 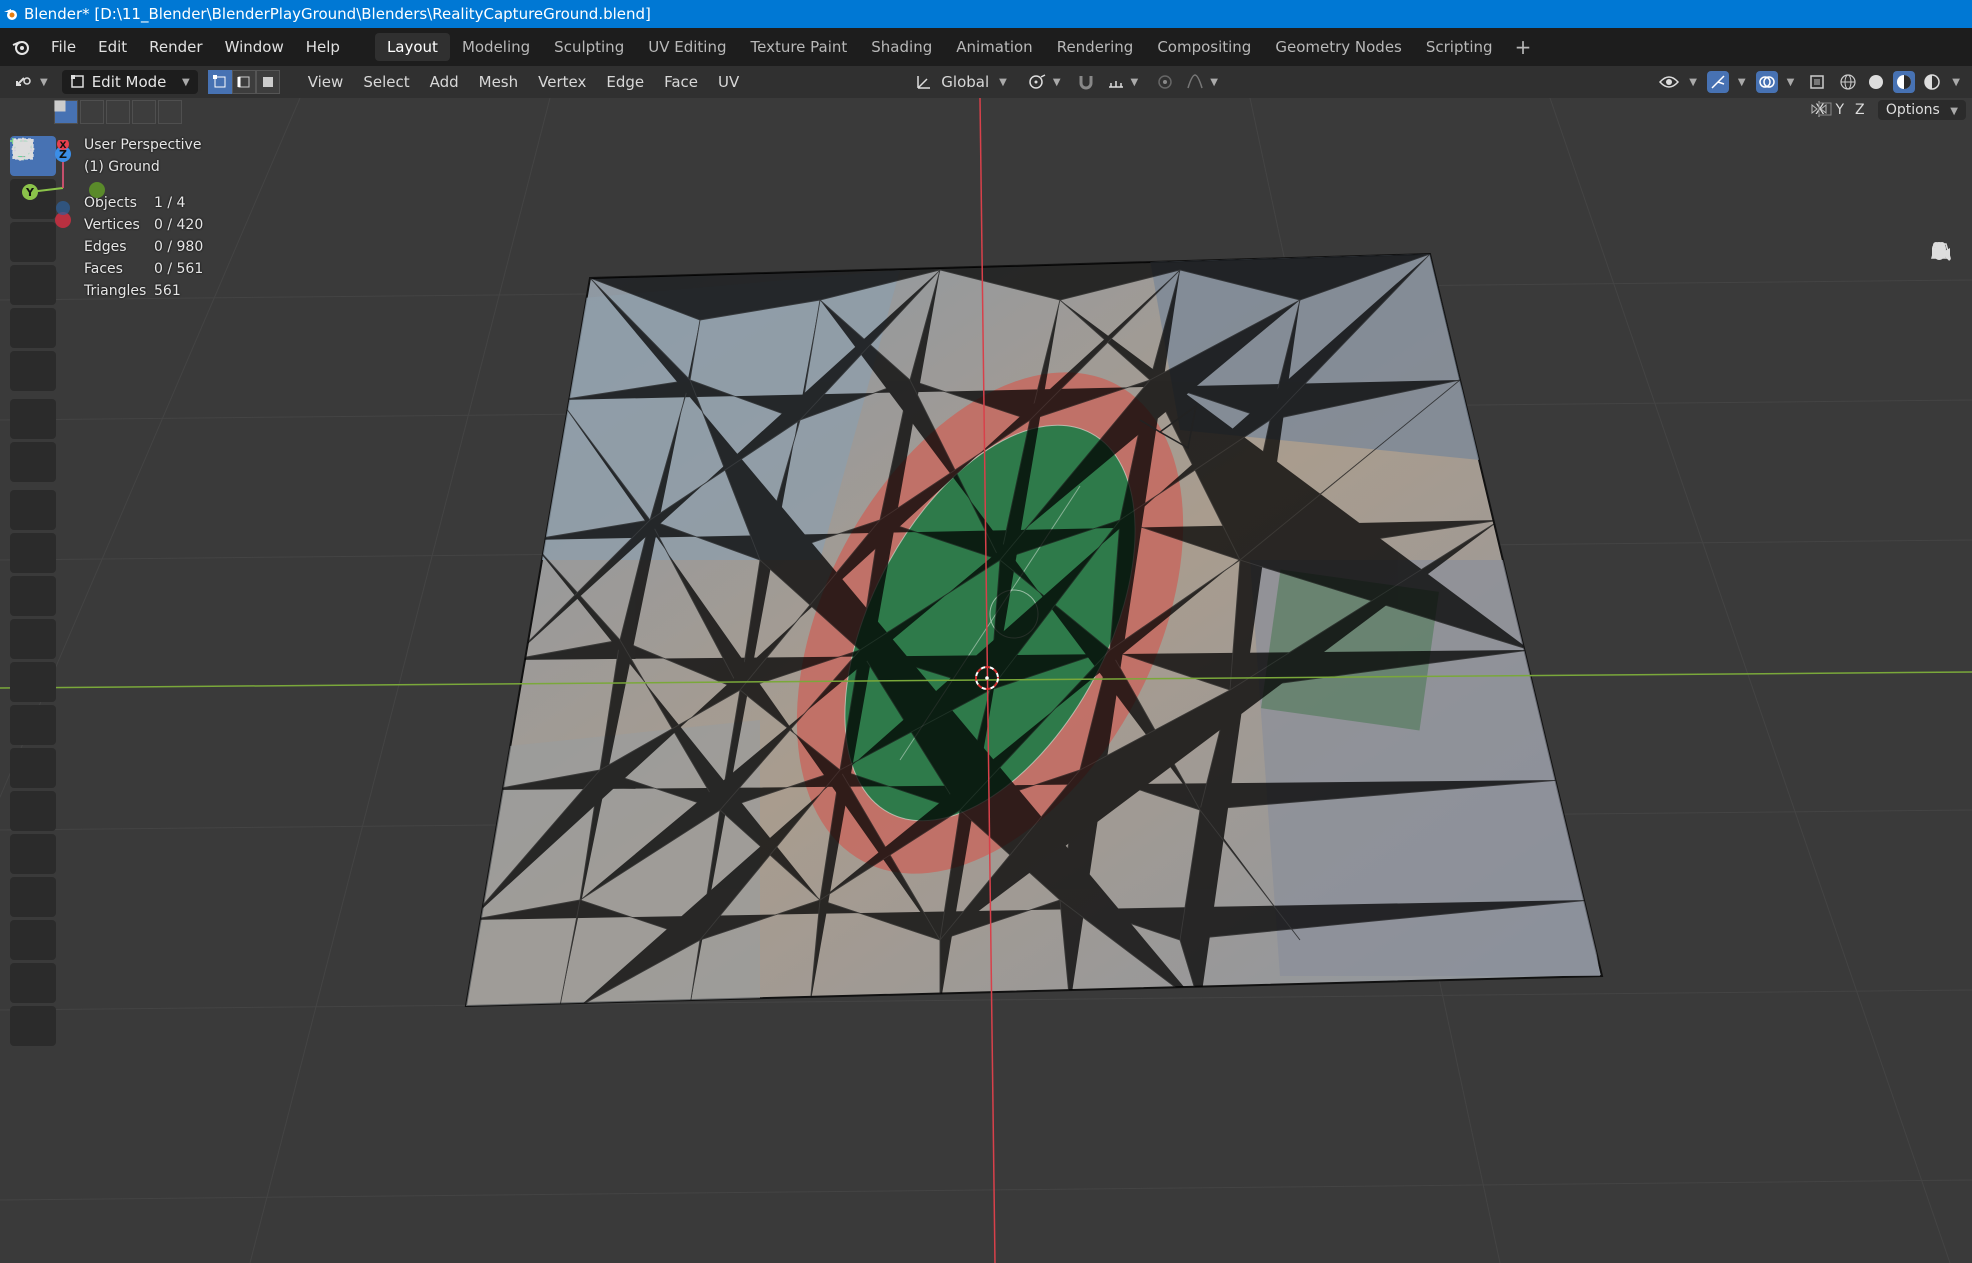 I want to click on mode-dropdown: Edit Mode ▼, so click(x=129, y=82).